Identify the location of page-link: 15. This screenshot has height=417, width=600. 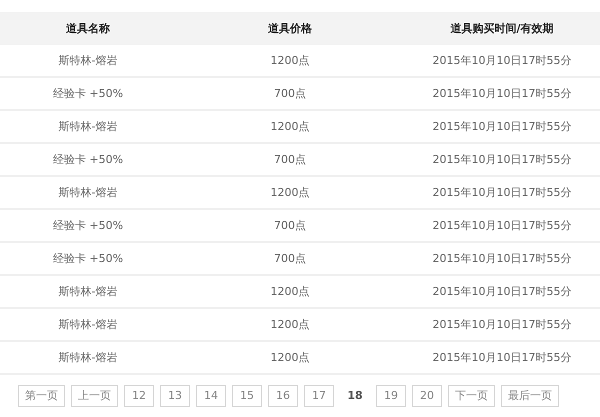
(247, 396).